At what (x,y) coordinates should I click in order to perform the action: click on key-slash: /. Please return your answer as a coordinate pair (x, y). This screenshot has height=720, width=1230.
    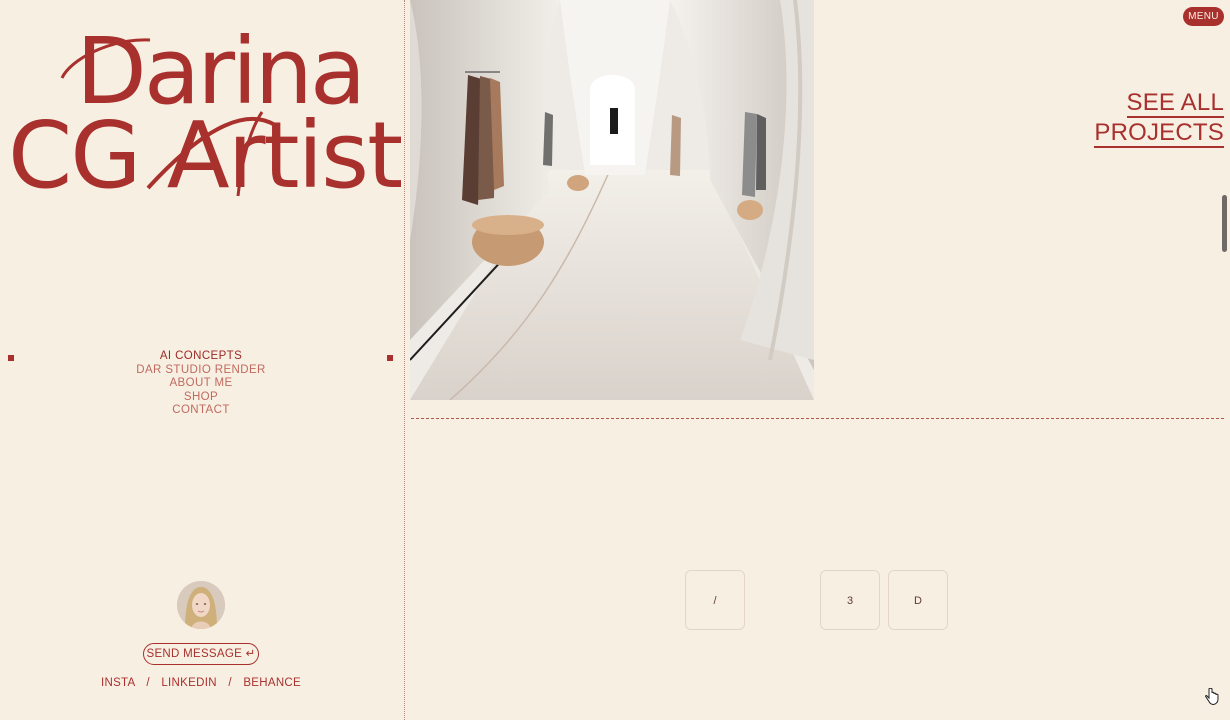
    Looking at the image, I should click on (715, 600).